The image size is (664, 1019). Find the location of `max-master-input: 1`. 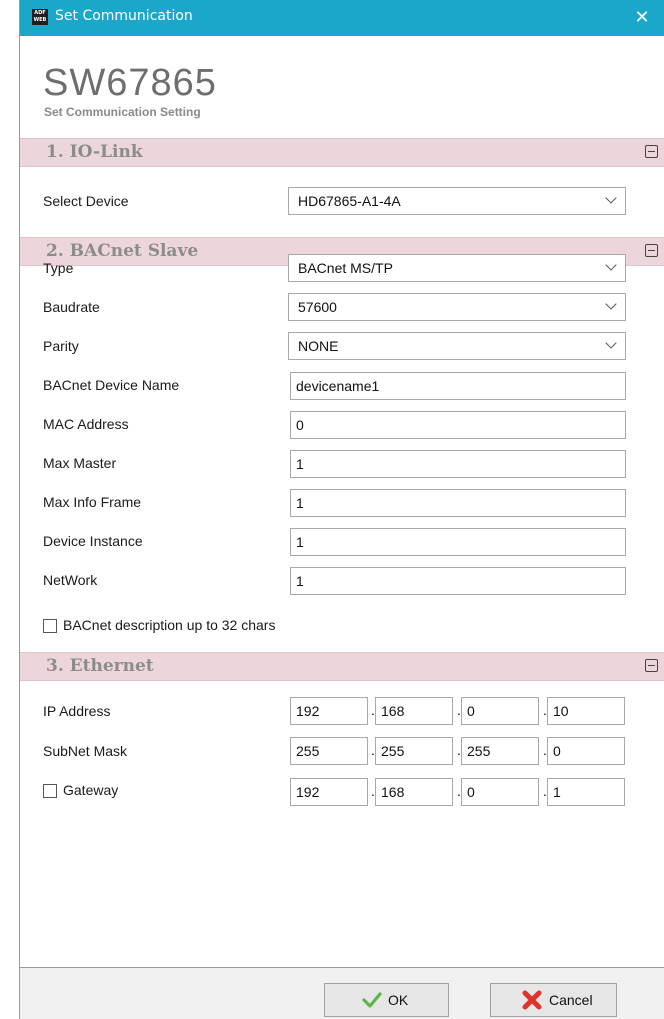

max-master-input: 1 is located at coordinates (458, 464).